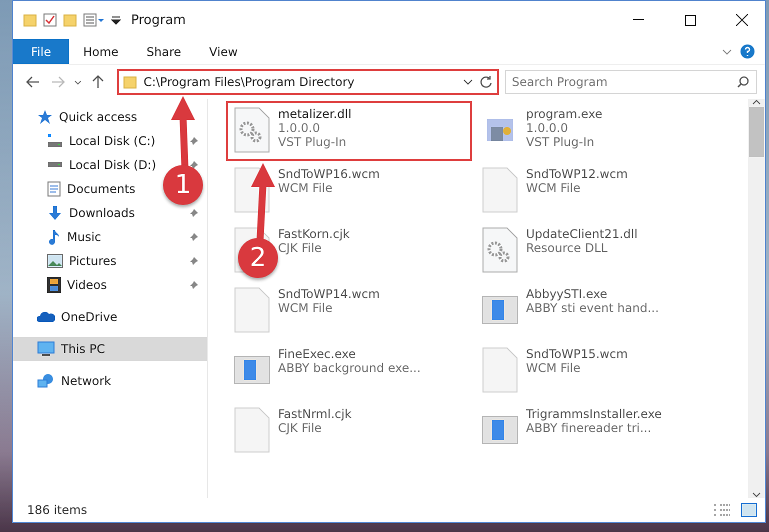  I want to click on file-name: FineExec.exe, so click(317, 354).